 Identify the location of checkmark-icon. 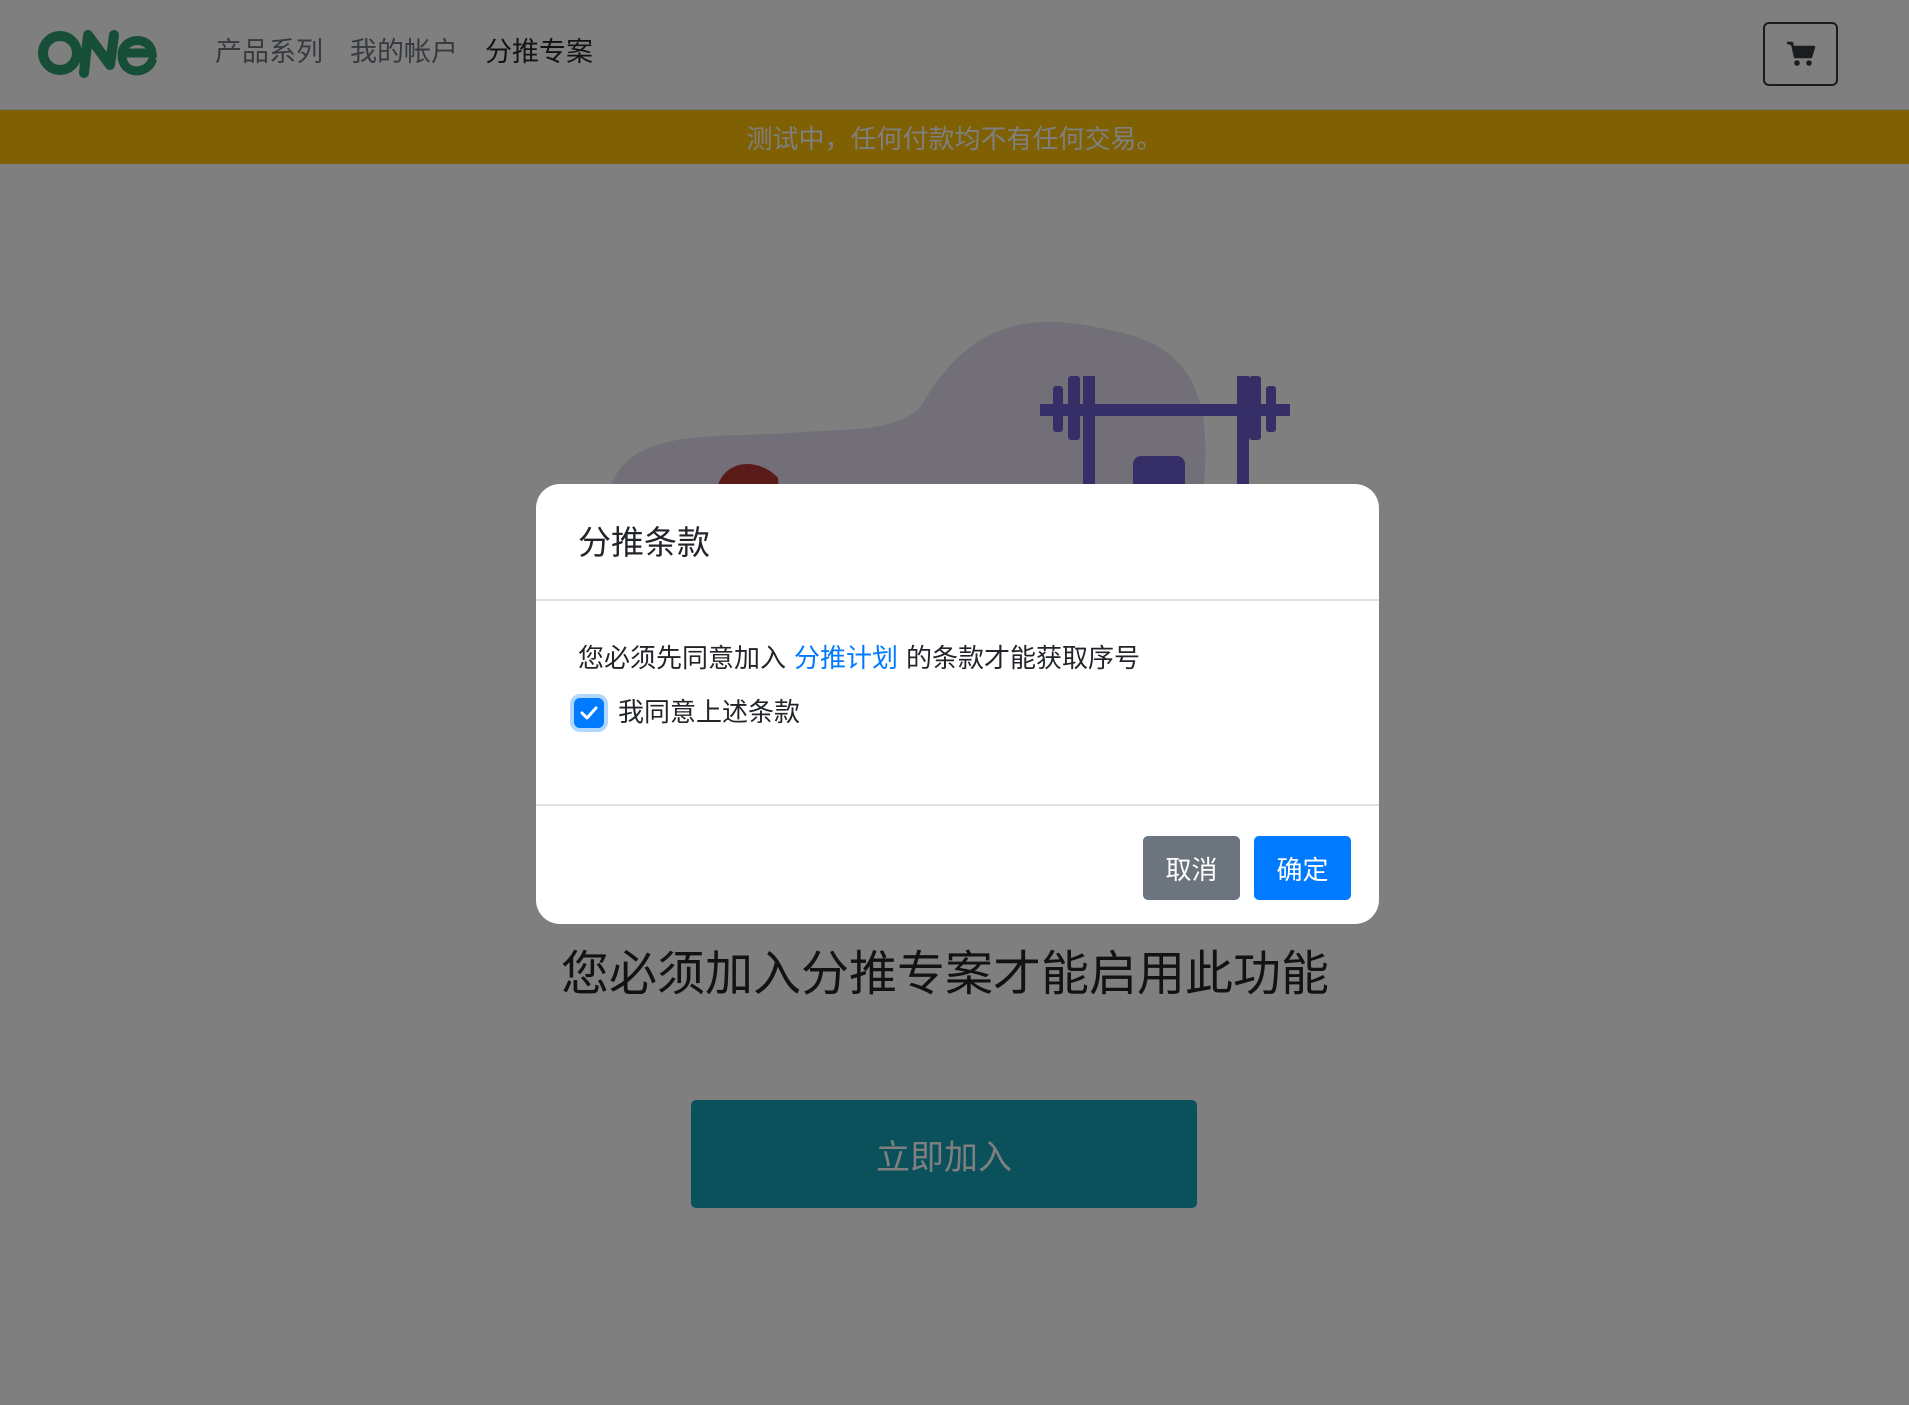
(589, 713).